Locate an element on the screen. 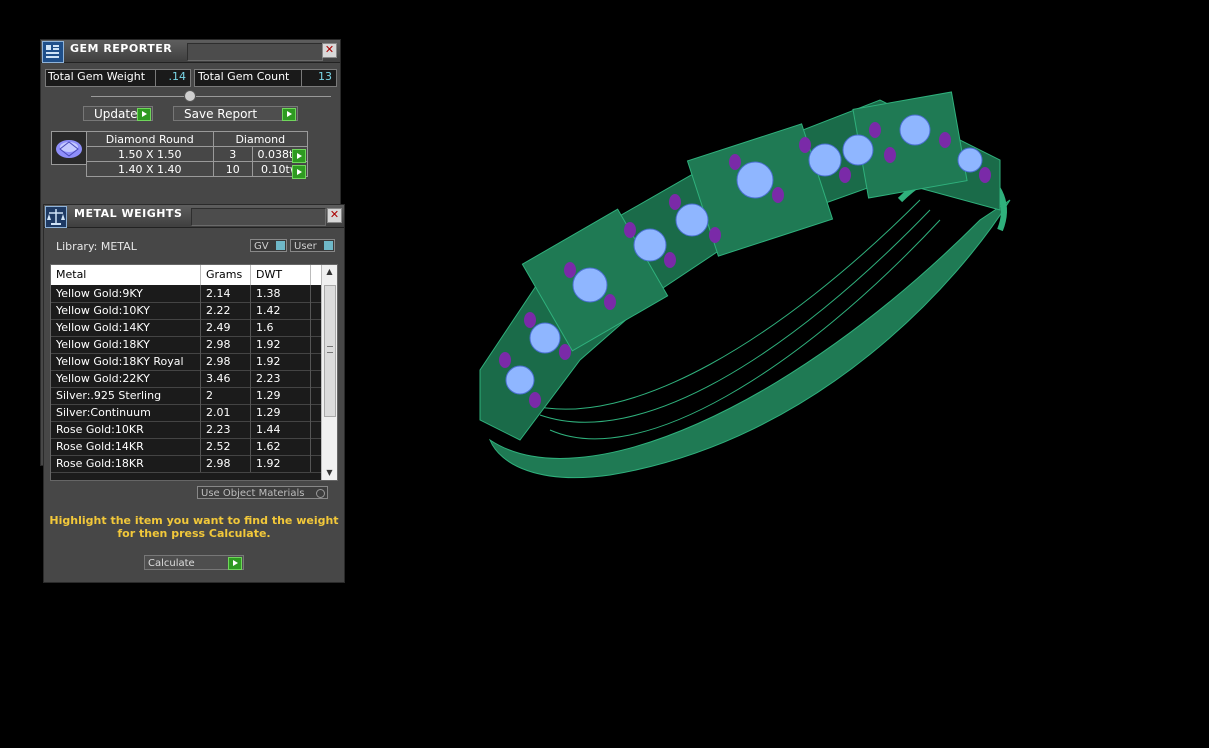 This screenshot has height=748, width=1209. metal-cell-dwt: 1.38 is located at coordinates (281, 293).